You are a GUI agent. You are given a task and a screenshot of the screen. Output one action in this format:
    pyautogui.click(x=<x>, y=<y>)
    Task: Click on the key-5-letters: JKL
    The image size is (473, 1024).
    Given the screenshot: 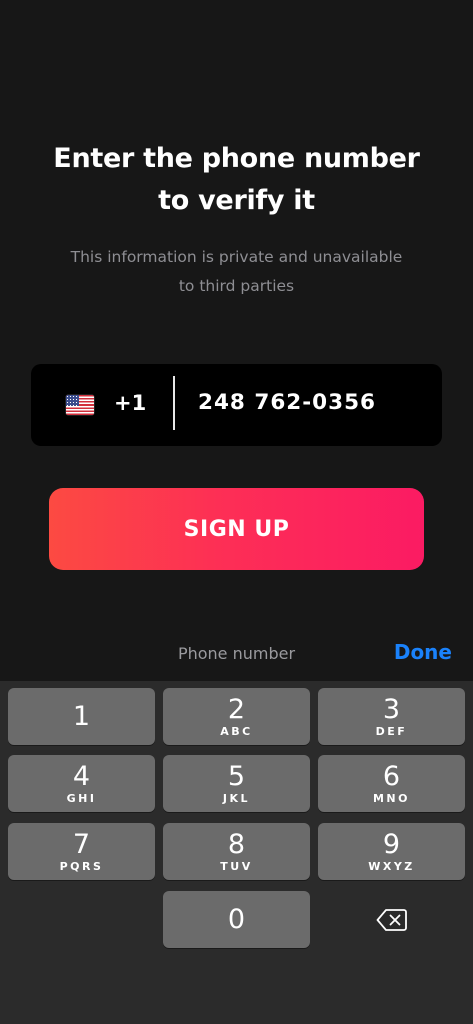 What is the action you would take?
    pyautogui.click(x=236, y=798)
    